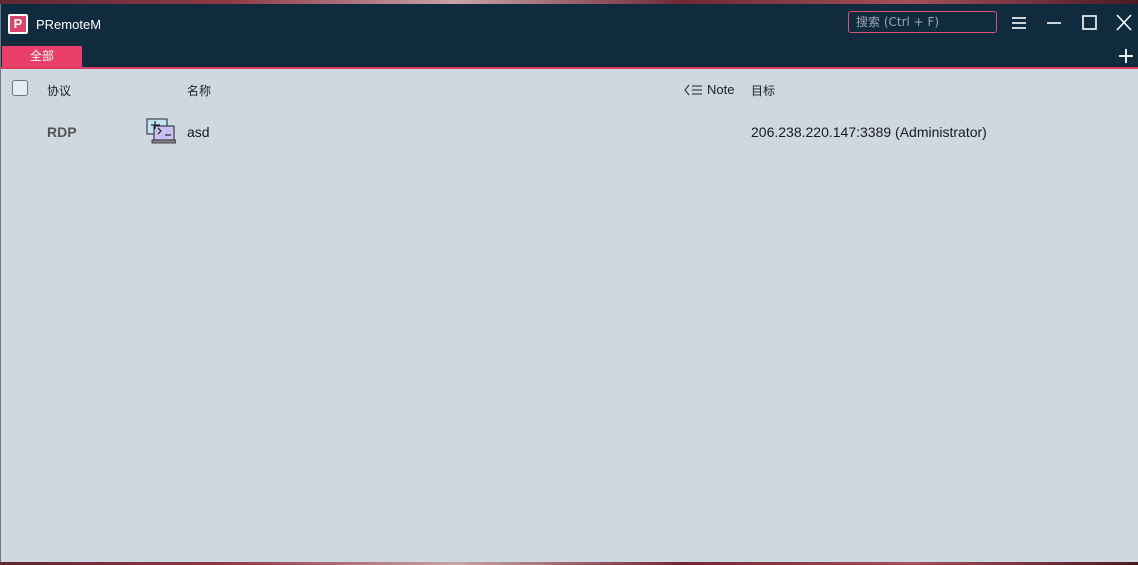 Image resolution: width=1138 pixels, height=565 pixels. I want to click on column-note-label: Note, so click(721, 89).